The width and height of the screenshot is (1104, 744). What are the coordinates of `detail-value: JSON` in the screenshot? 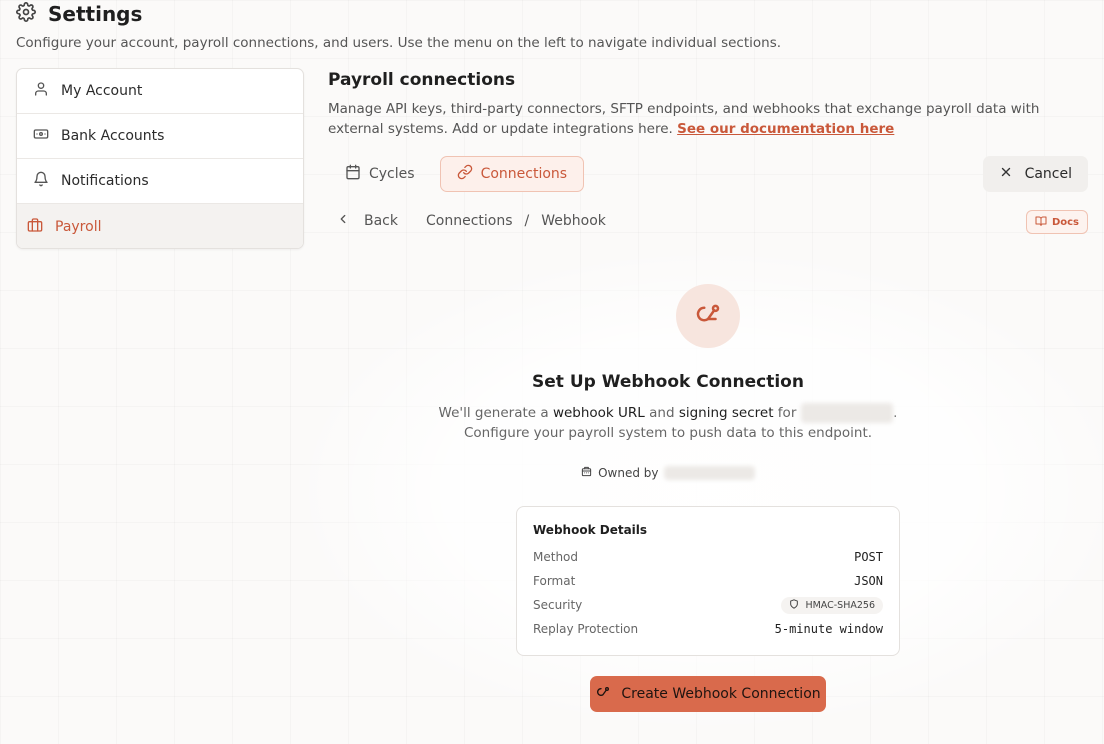 It's located at (868, 581).